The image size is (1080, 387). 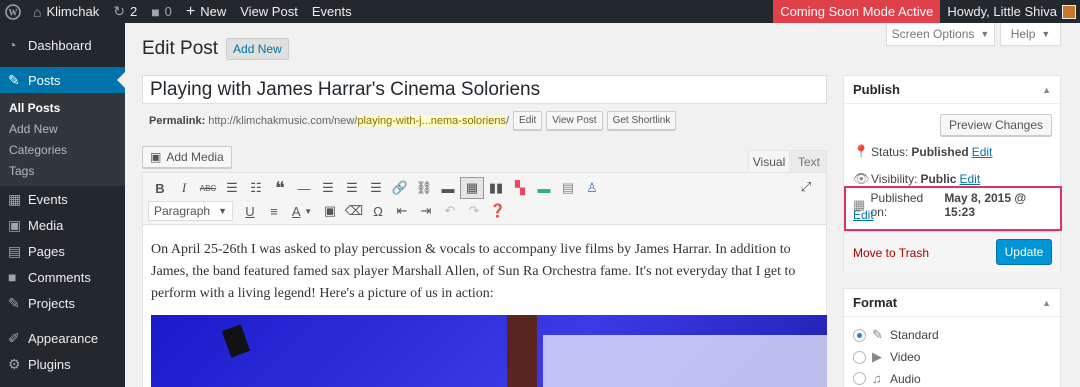 What do you see at coordinates (940, 34) in the screenshot?
I see `screen-options-button: Screen Options ▼` at bounding box center [940, 34].